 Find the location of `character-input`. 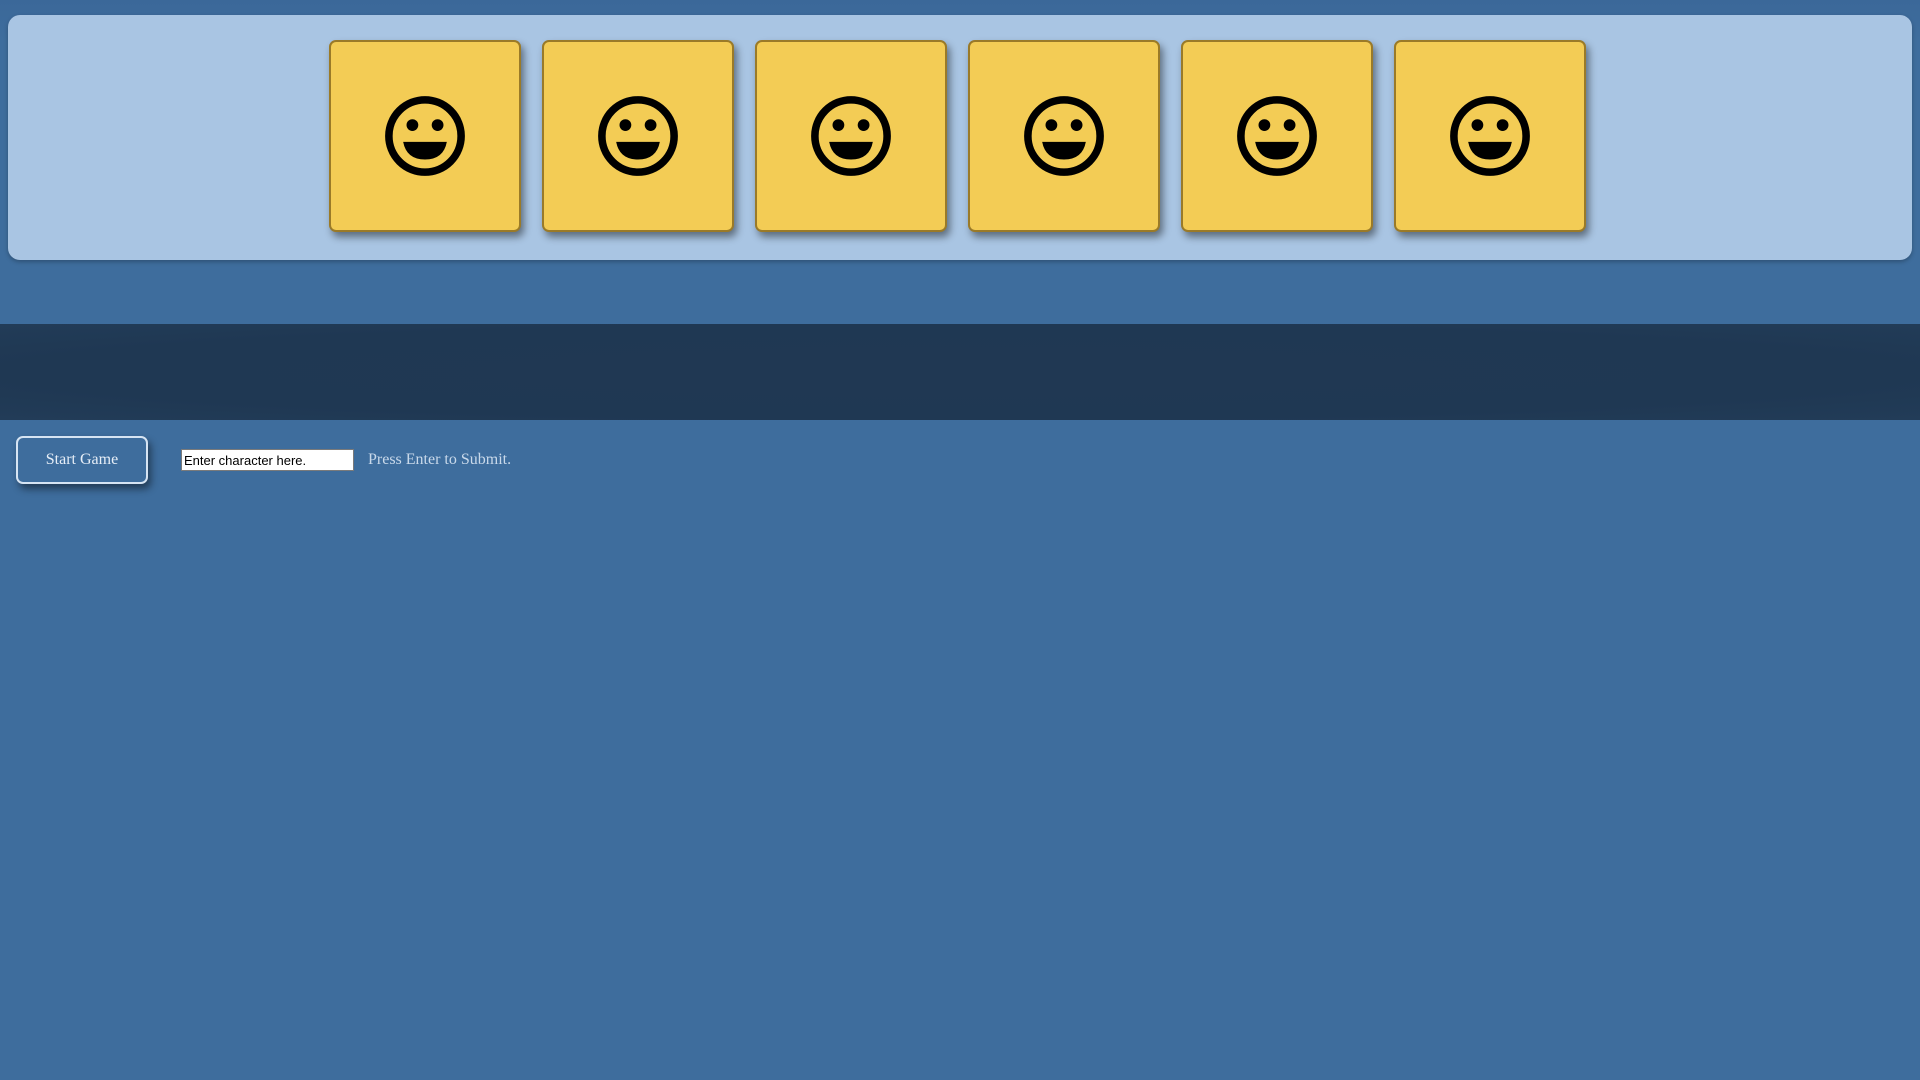

character-input is located at coordinates (267, 460).